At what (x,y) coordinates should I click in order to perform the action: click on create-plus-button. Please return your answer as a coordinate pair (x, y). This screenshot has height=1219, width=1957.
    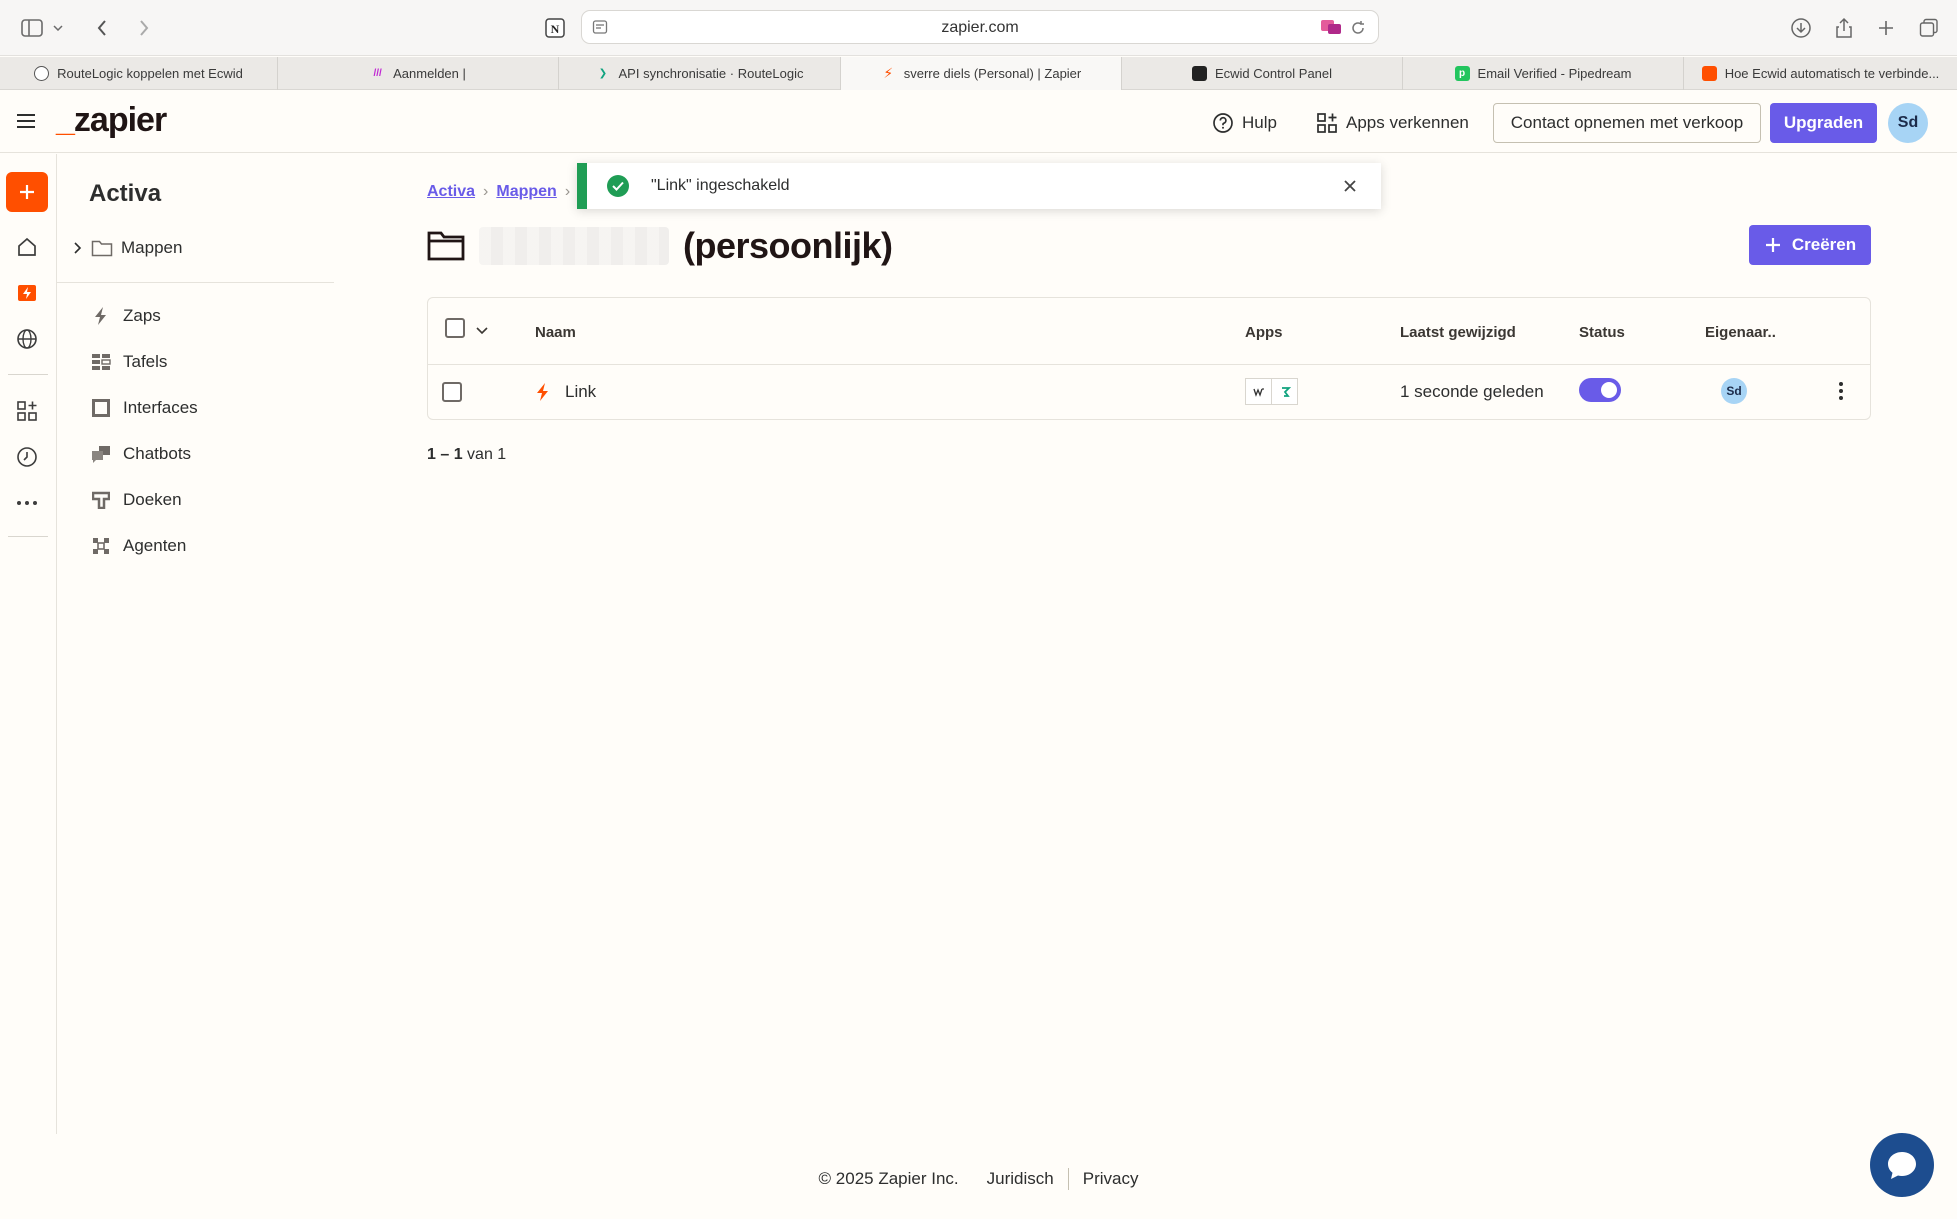
    Looking at the image, I should click on (27, 192).